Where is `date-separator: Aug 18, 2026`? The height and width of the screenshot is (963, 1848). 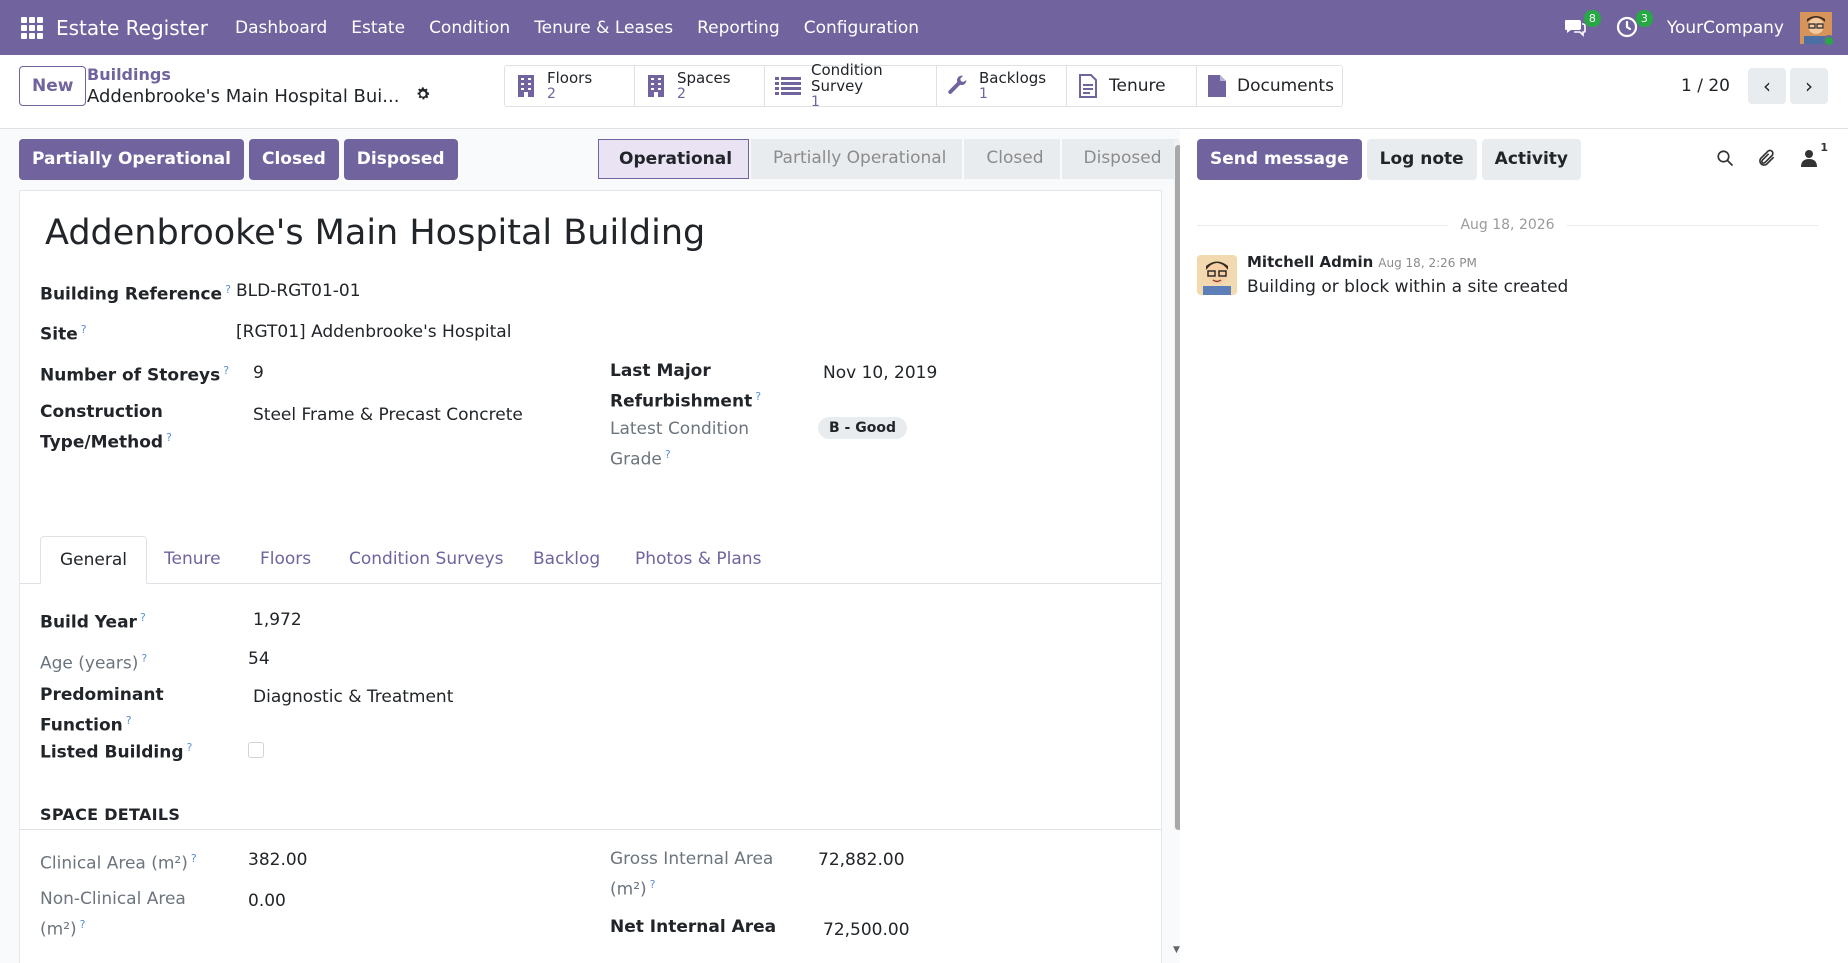 date-separator: Aug 18, 2026 is located at coordinates (1508, 225).